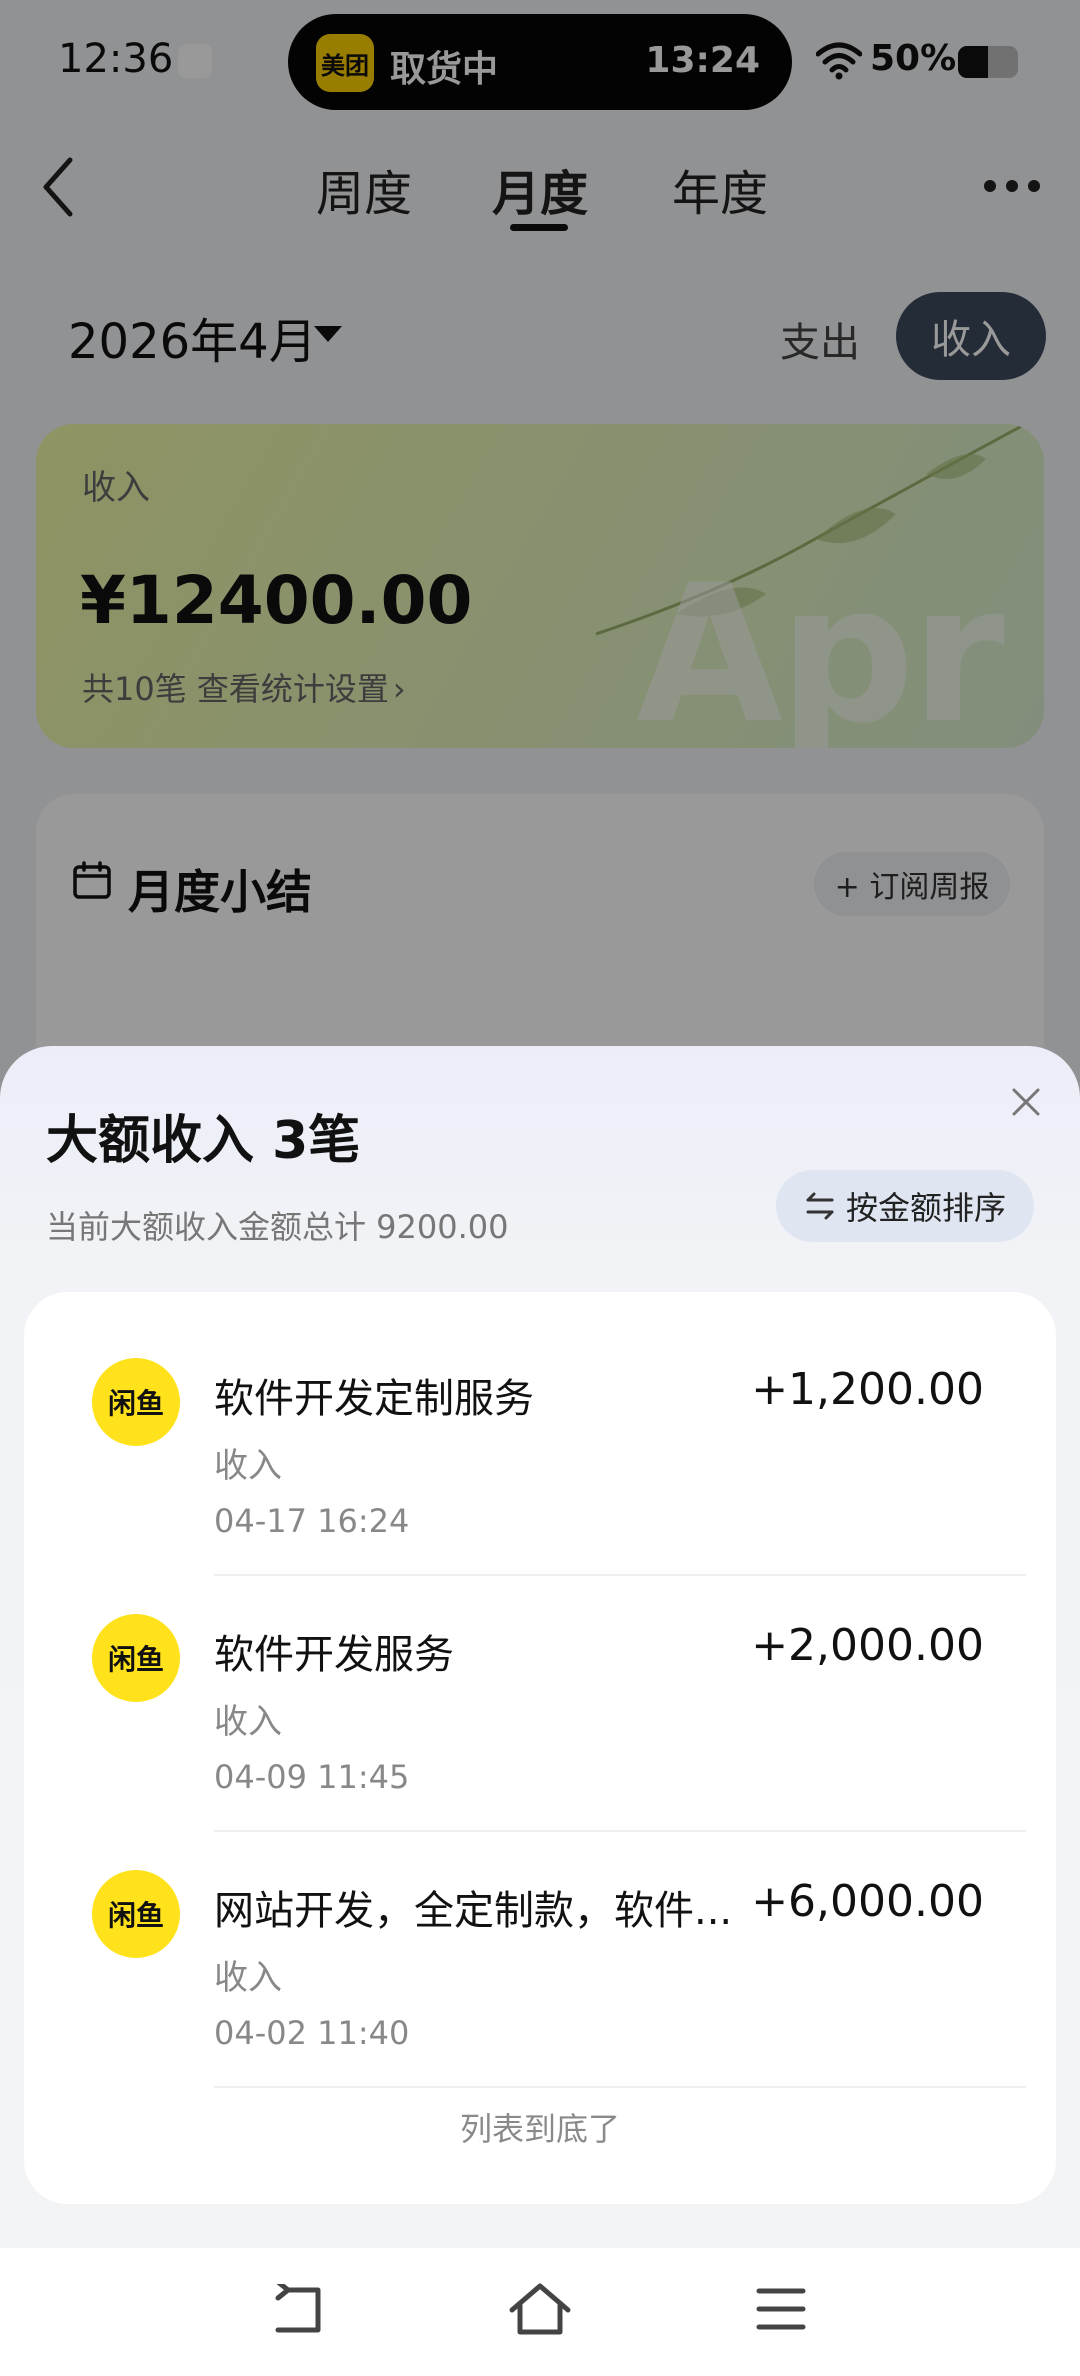  What do you see at coordinates (867, 1901) in the screenshot?
I see `item-amount: +6,000.00` at bounding box center [867, 1901].